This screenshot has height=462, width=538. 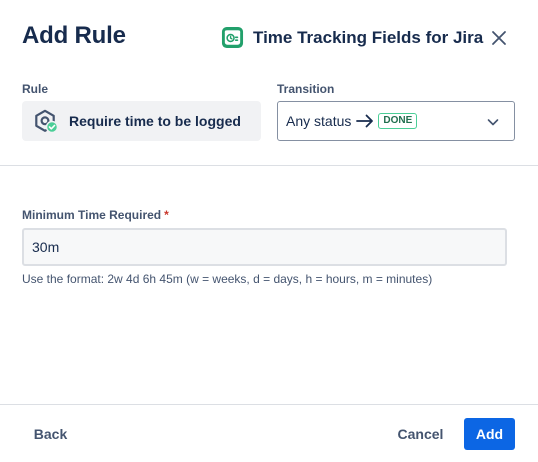 I want to click on section-divider, so click(x=269, y=165).